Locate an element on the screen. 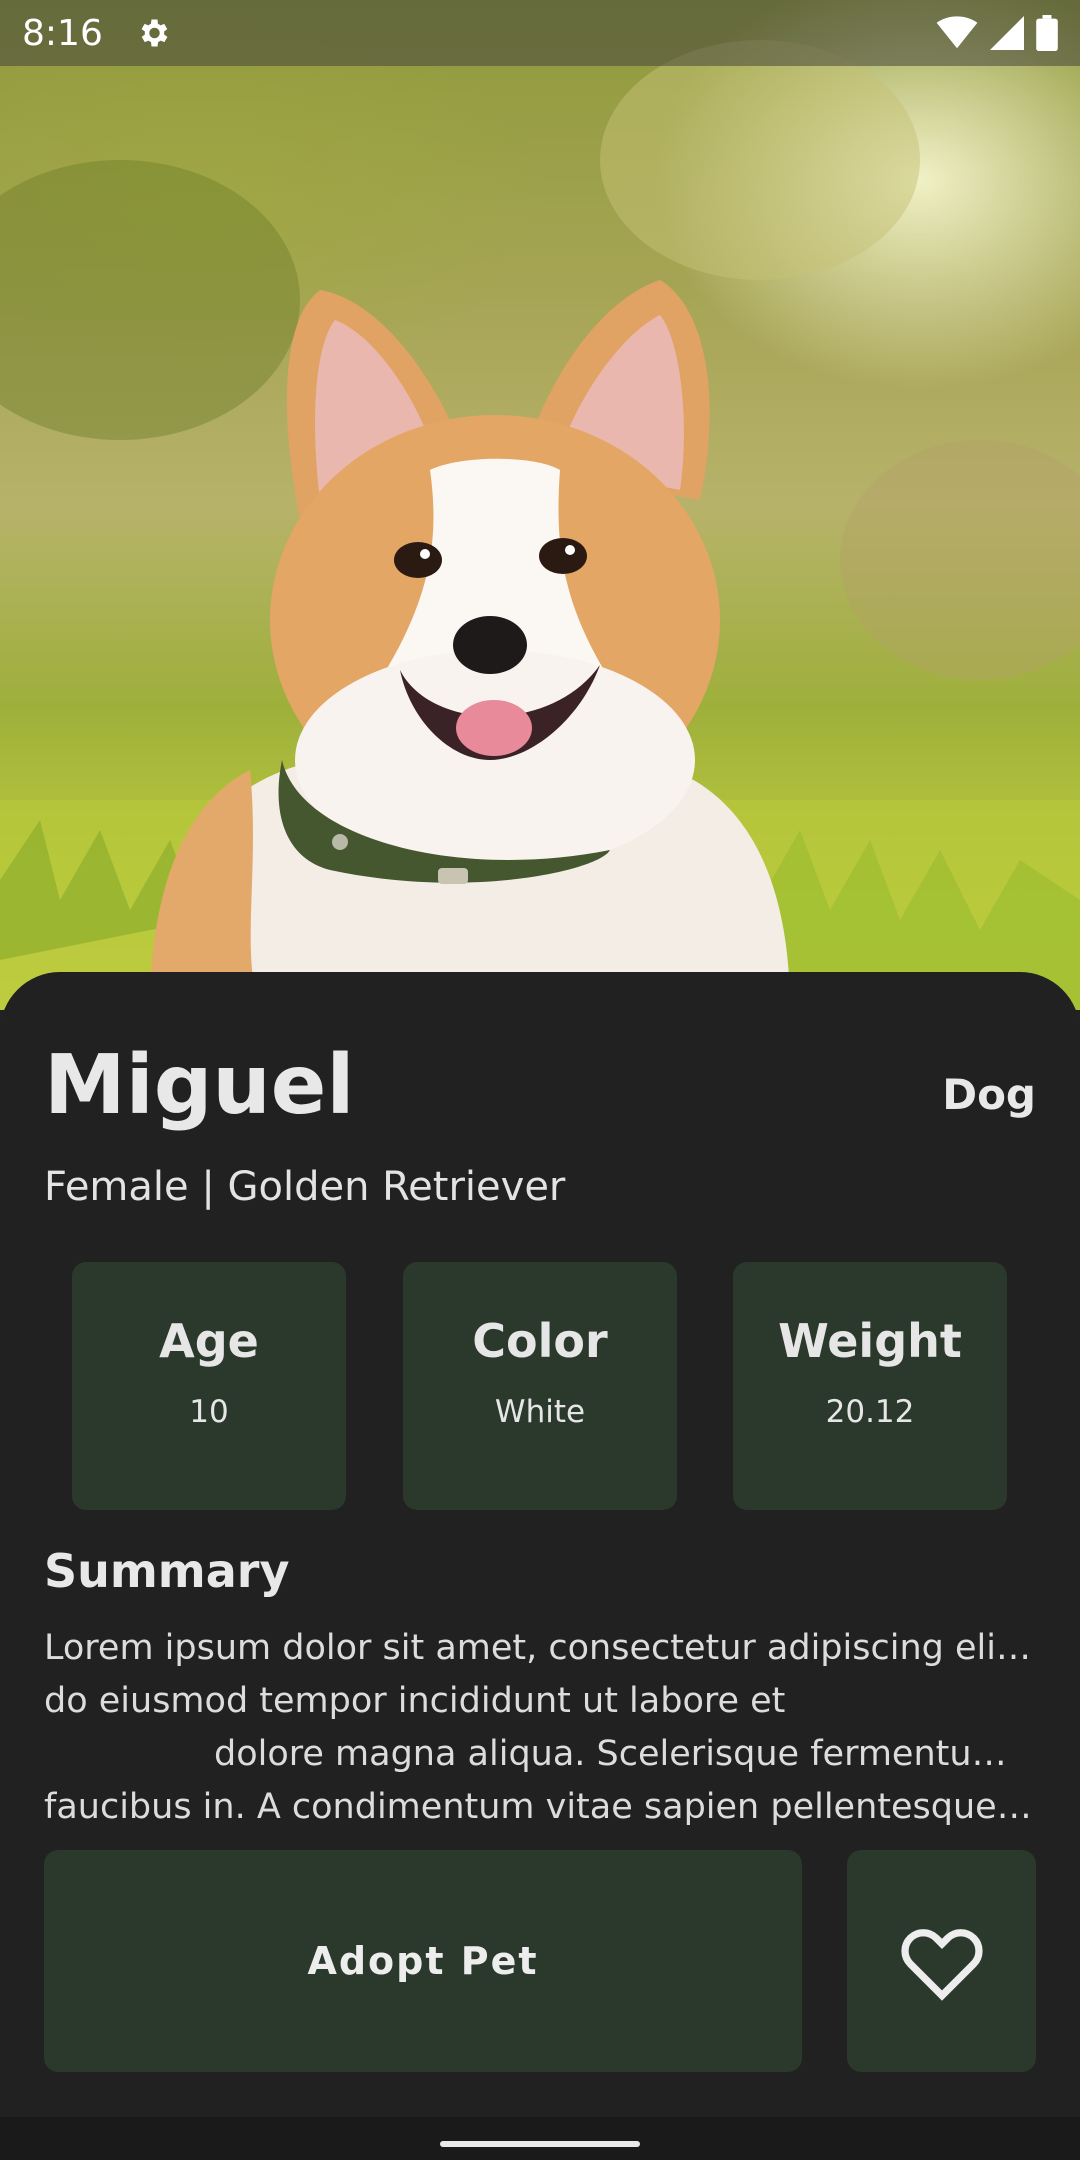 The width and height of the screenshot is (1080, 2160). pet-stats: Age 10 Color White Weight 20.12 is located at coordinates (540, 1386).